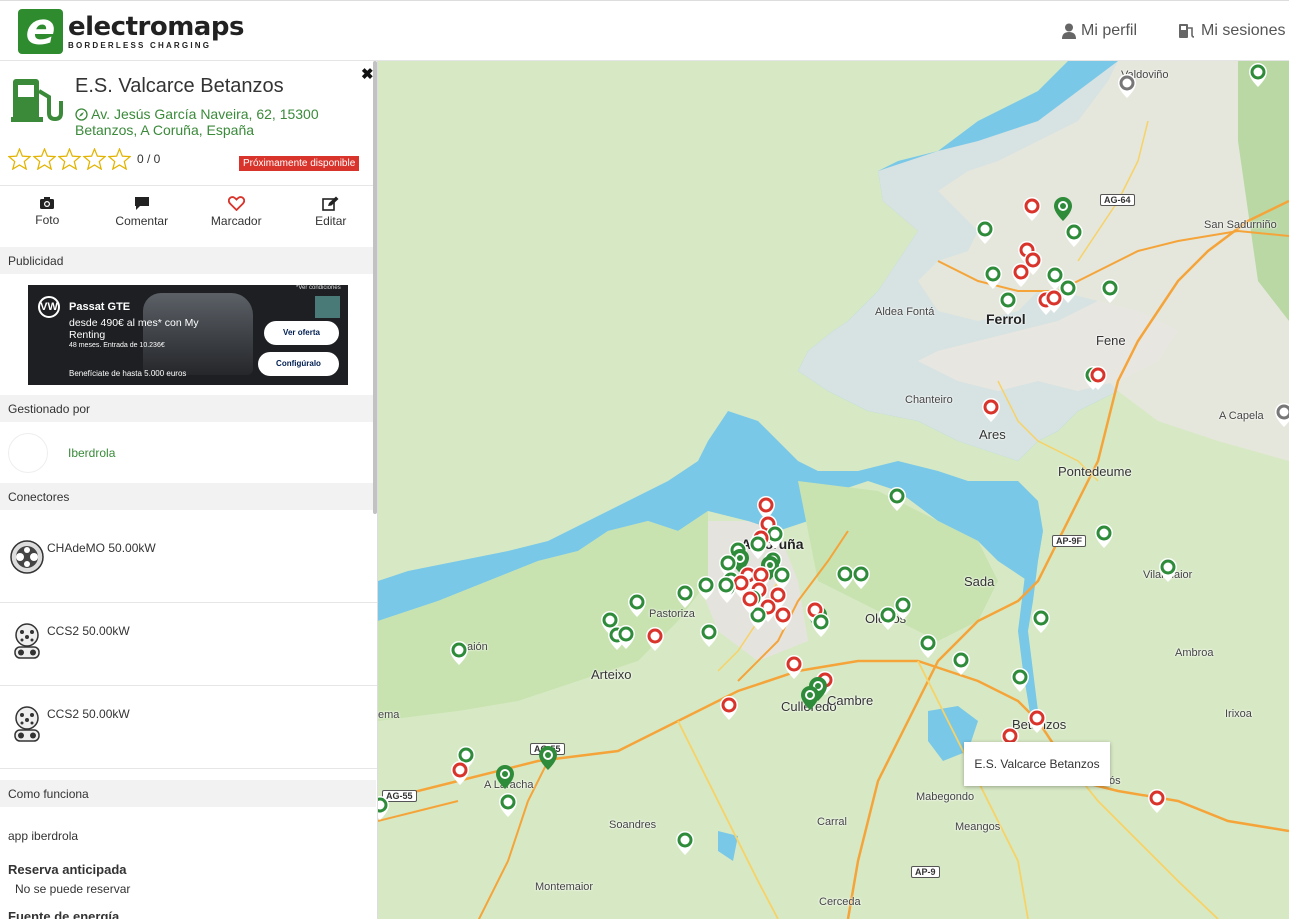 Image resolution: width=1289 pixels, height=919 pixels. What do you see at coordinates (331, 221) in the screenshot?
I see `edit-label: Editar` at bounding box center [331, 221].